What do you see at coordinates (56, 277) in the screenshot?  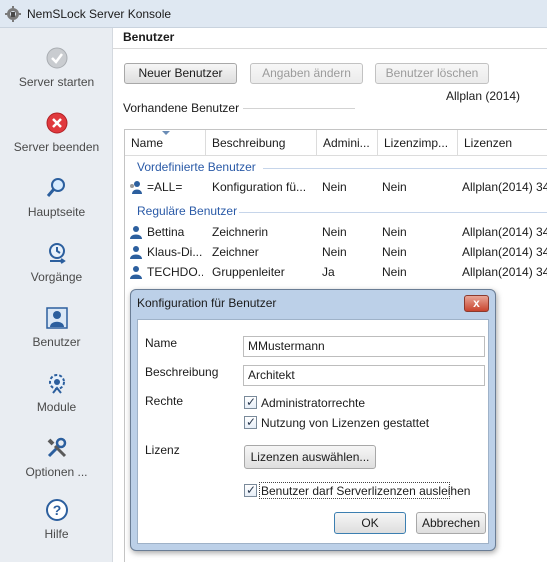 I see `sidebar-item-label: Vorgänge` at bounding box center [56, 277].